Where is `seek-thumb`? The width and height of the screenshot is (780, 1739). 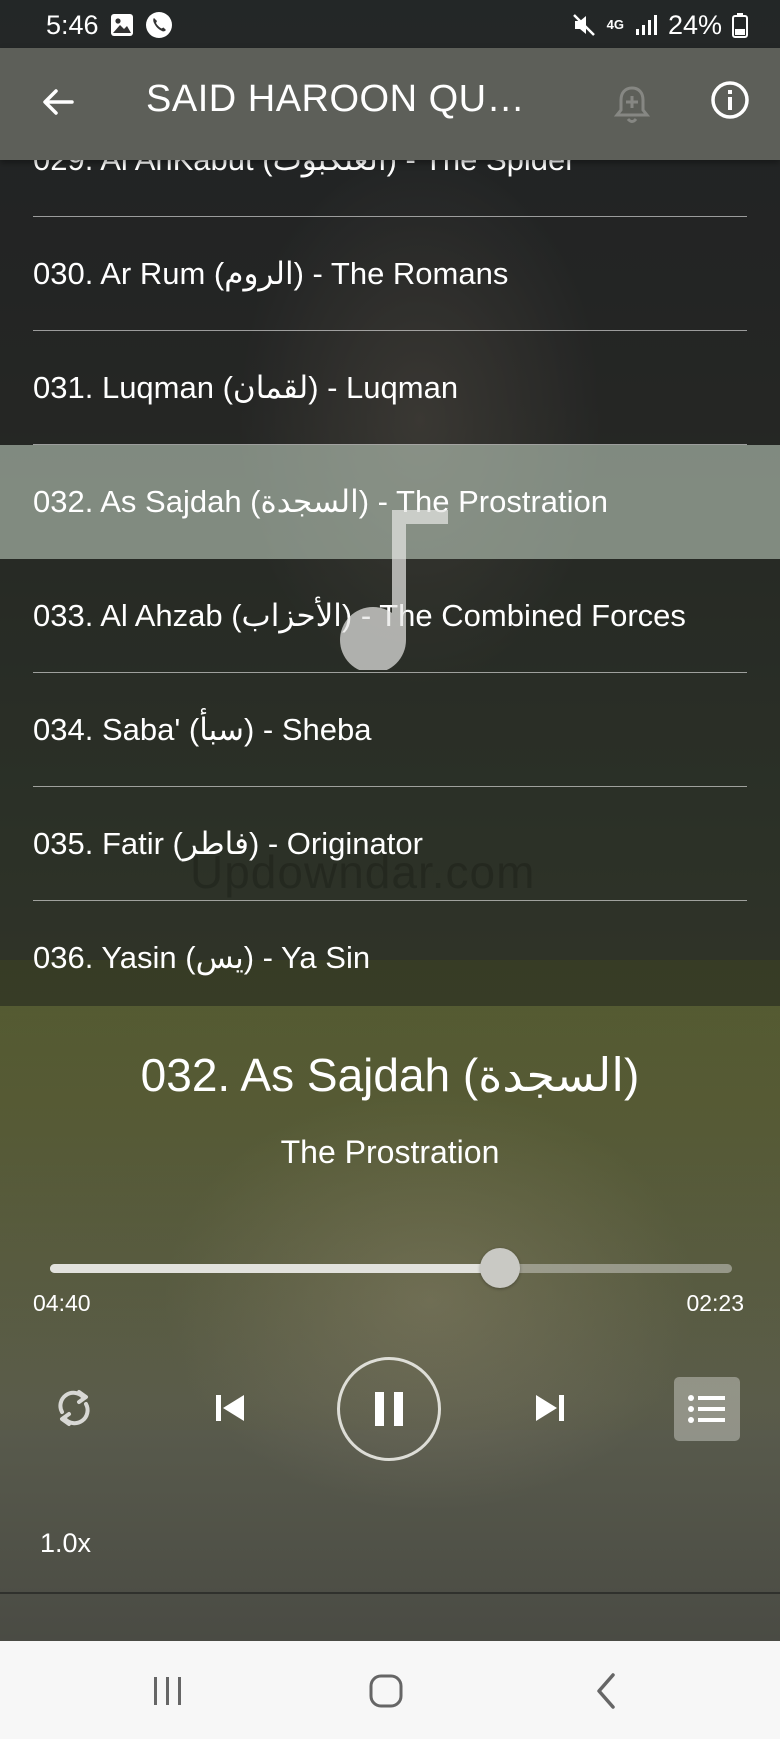
seek-thumb is located at coordinates (500, 1268).